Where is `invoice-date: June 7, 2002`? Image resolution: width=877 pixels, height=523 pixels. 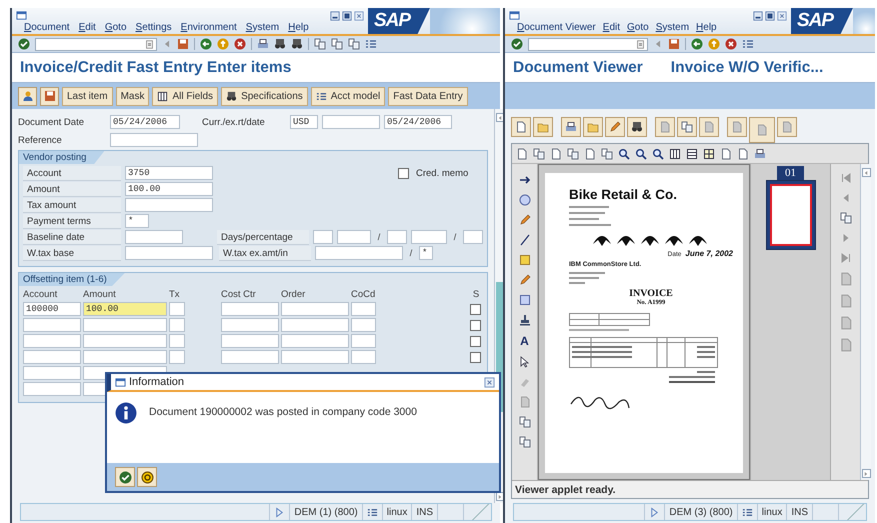 invoice-date: June 7, 2002 is located at coordinates (709, 253).